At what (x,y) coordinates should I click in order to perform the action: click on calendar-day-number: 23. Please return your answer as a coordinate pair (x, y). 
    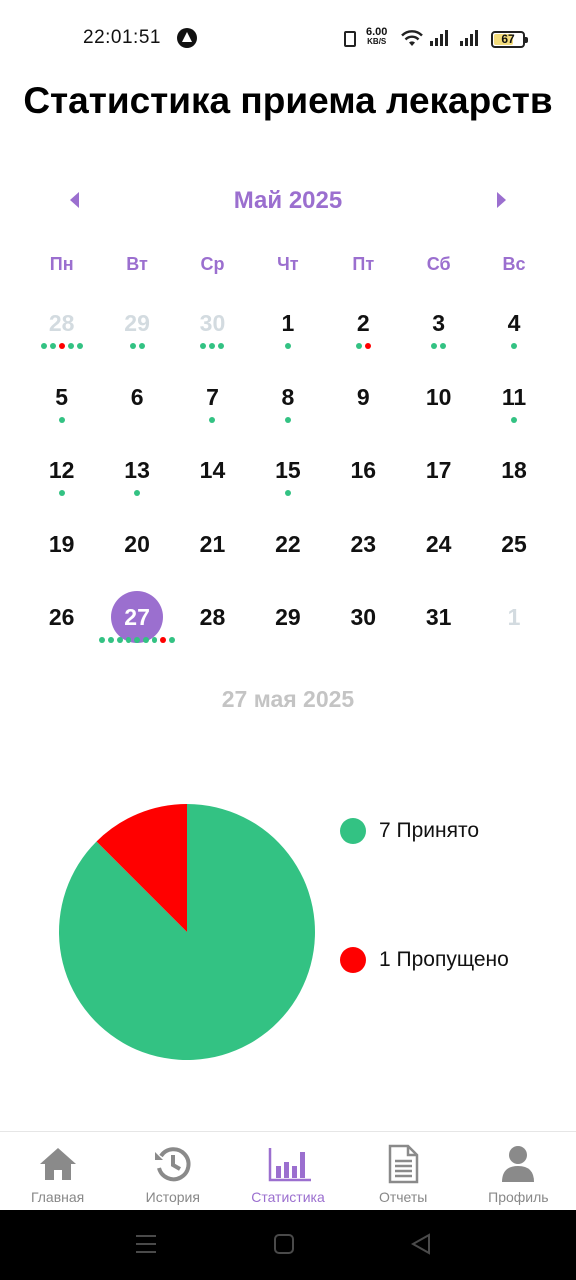
    Looking at the image, I should click on (363, 543).